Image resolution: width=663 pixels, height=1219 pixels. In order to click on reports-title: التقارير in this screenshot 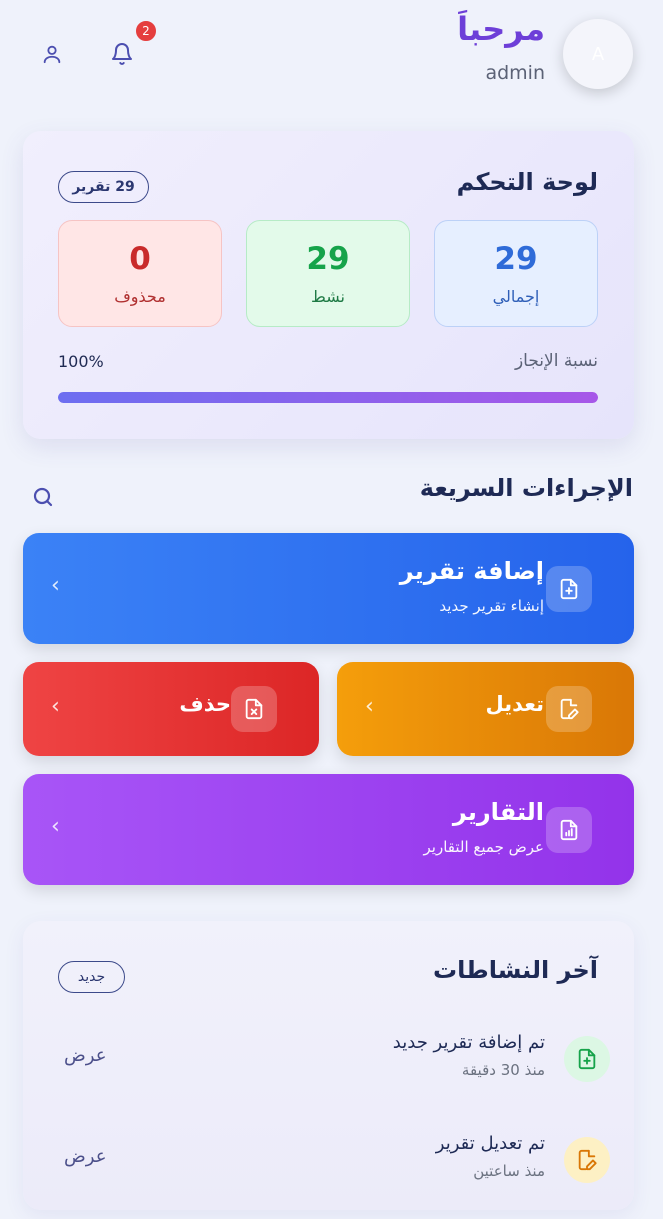, I will do `click(498, 812)`.